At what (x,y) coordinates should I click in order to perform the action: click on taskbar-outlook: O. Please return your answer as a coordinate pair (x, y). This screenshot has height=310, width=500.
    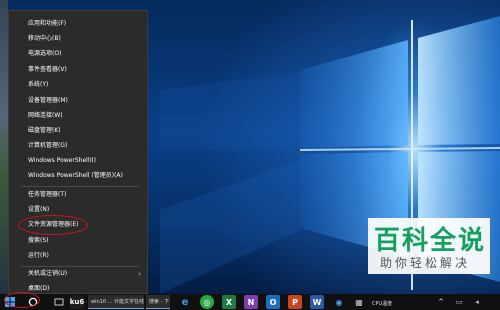
    Looking at the image, I should click on (273, 302).